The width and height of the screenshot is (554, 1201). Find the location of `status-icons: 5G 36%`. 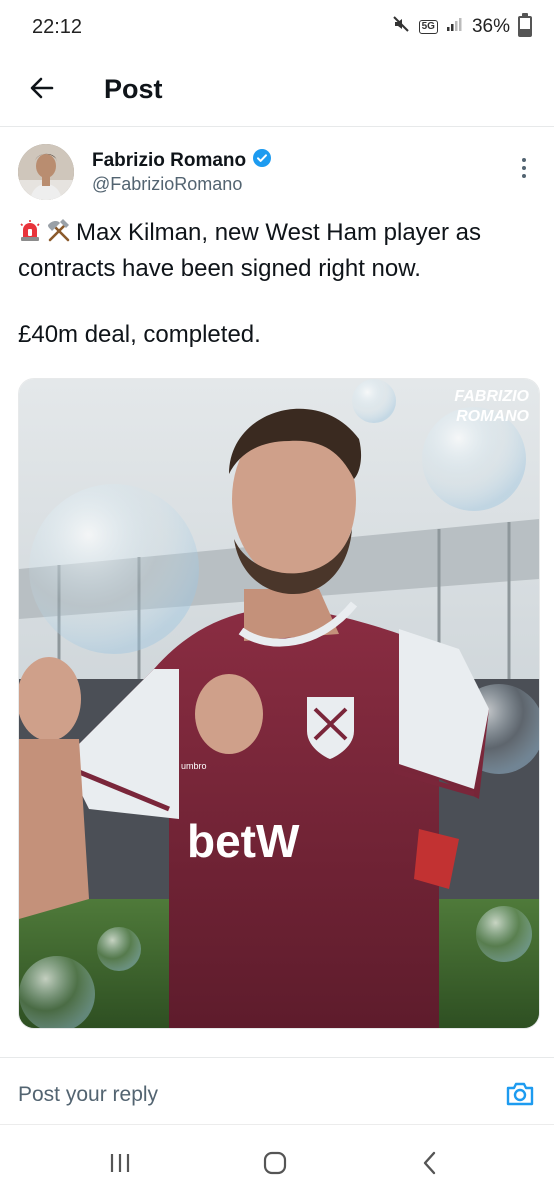

status-icons: 5G 36% is located at coordinates (461, 26).